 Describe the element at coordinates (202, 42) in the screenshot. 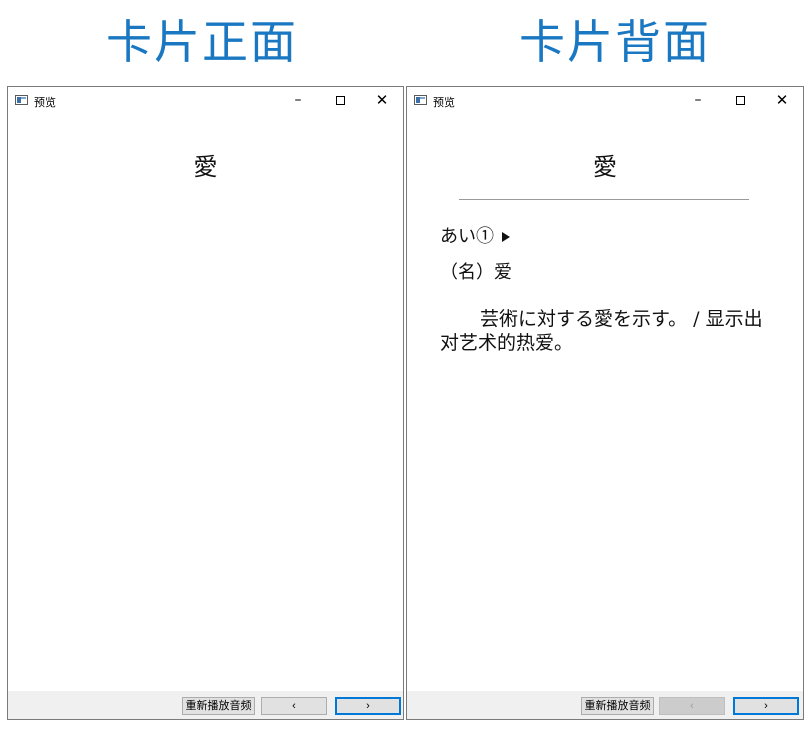

I see `front-heading: 卡片正面` at that location.